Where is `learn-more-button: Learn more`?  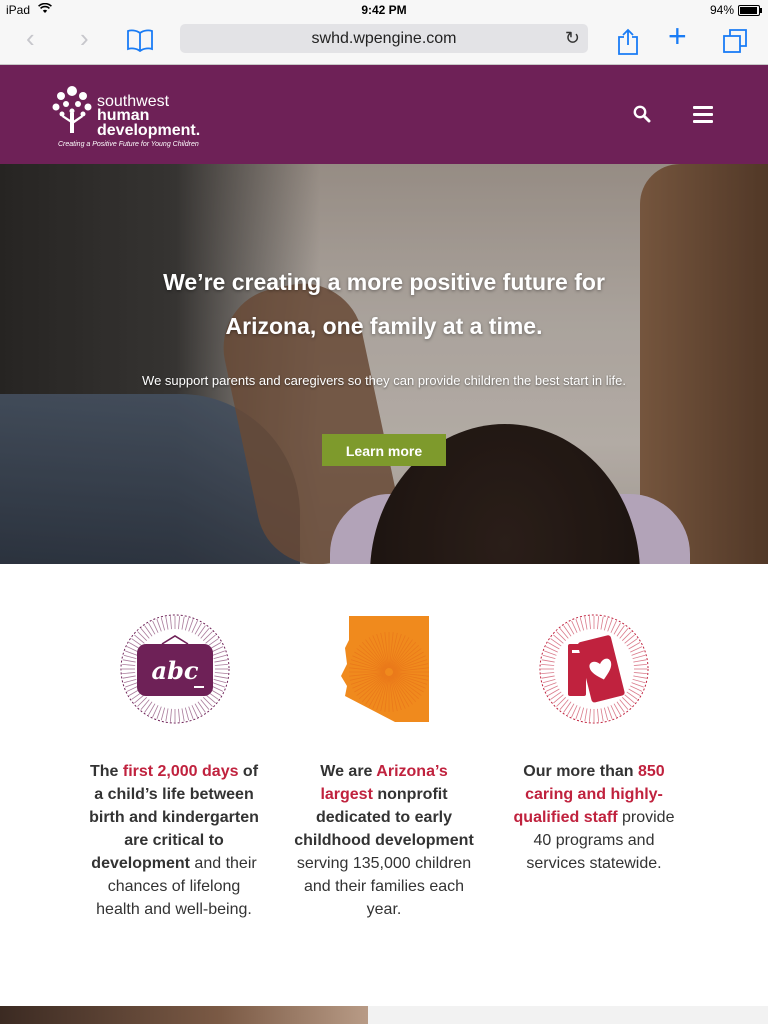 learn-more-button: Learn more is located at coordinates (384, 450).